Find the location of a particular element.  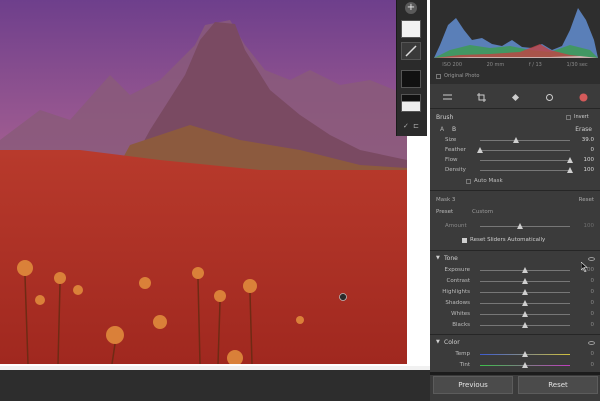

feather-slider: Feather 0 is located at coordinates (515, 151).